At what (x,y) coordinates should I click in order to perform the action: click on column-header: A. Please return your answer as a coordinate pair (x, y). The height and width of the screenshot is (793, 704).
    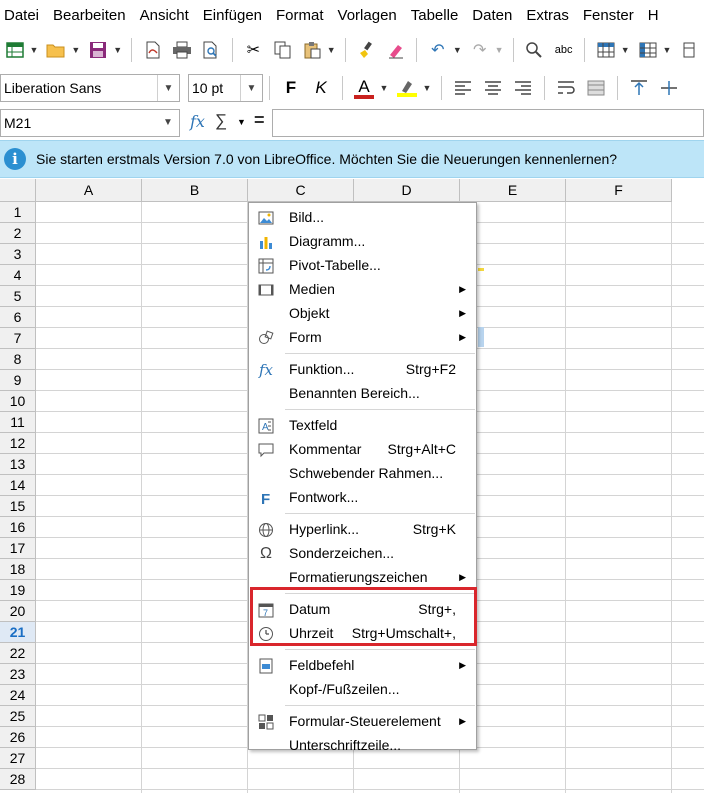
    Looking at the image, I should click on (89, 190).